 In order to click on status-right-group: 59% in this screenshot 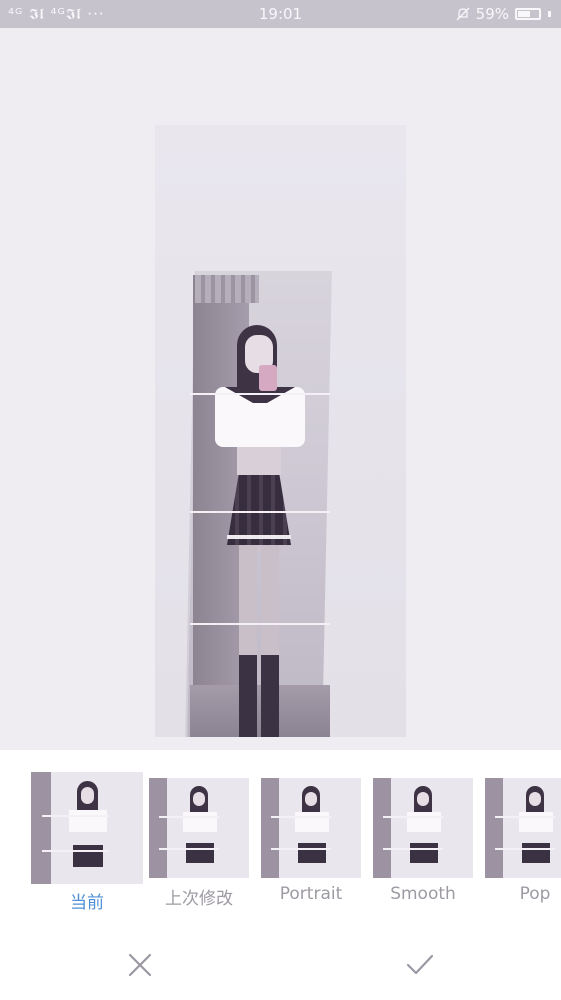, I will do `click(503, 14)`.